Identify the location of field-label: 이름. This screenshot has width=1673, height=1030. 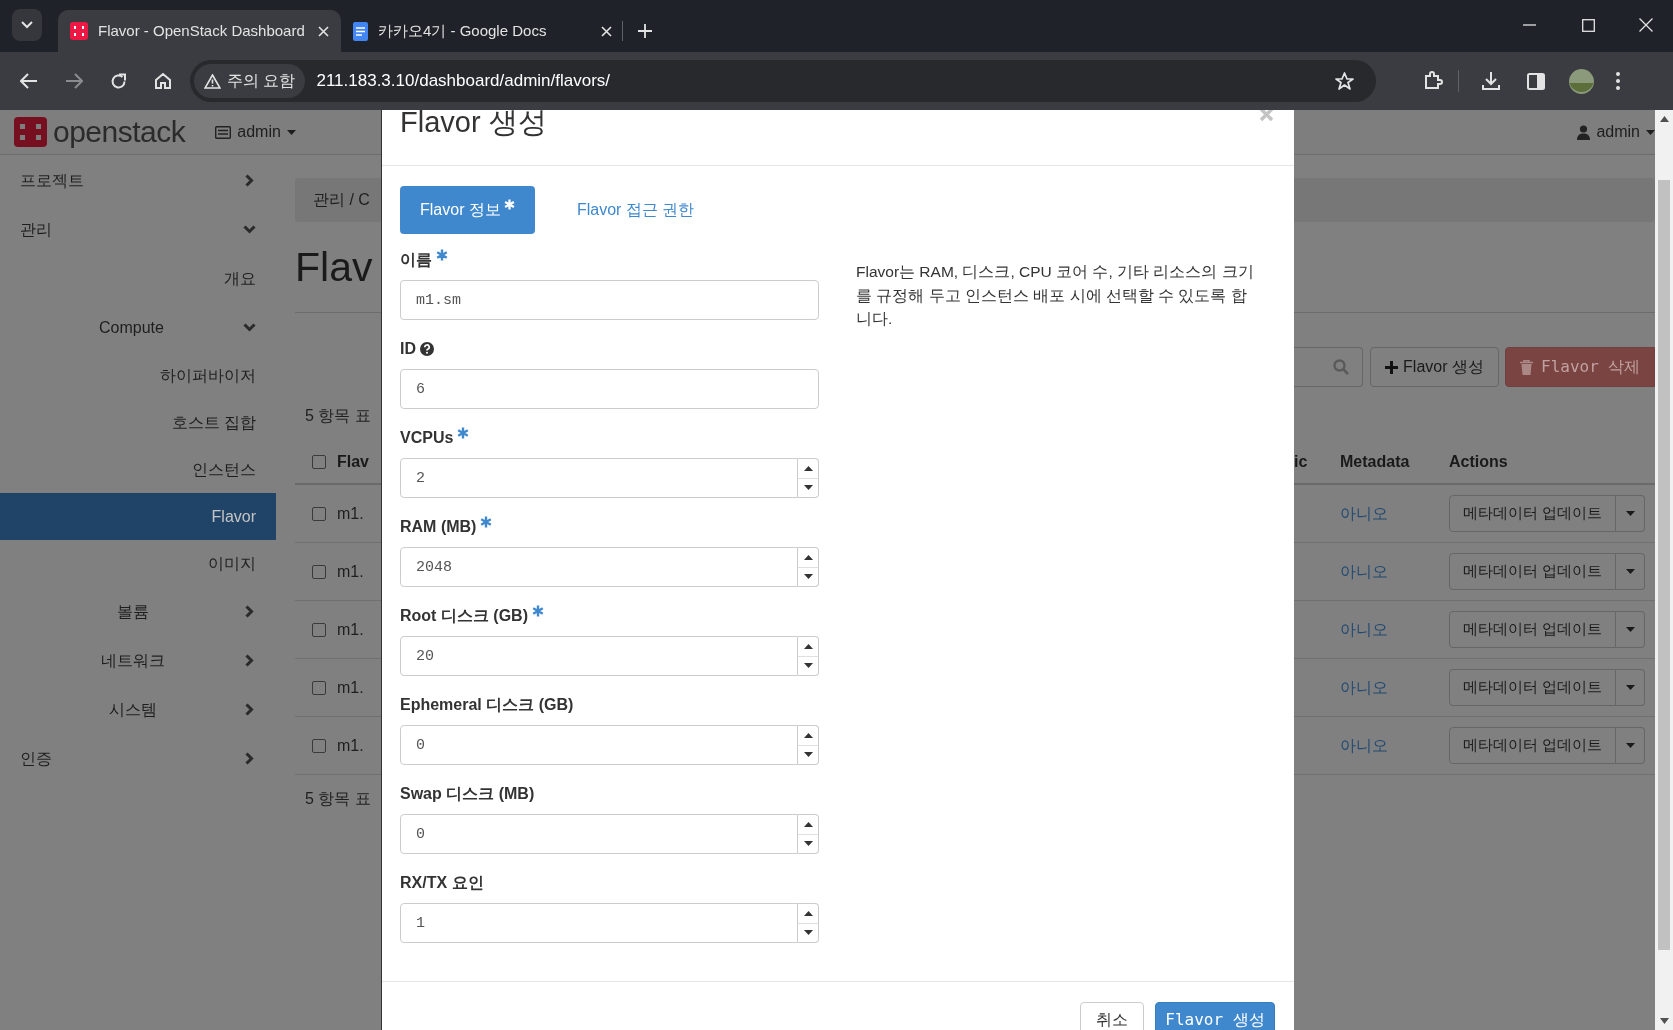
(416, 260).